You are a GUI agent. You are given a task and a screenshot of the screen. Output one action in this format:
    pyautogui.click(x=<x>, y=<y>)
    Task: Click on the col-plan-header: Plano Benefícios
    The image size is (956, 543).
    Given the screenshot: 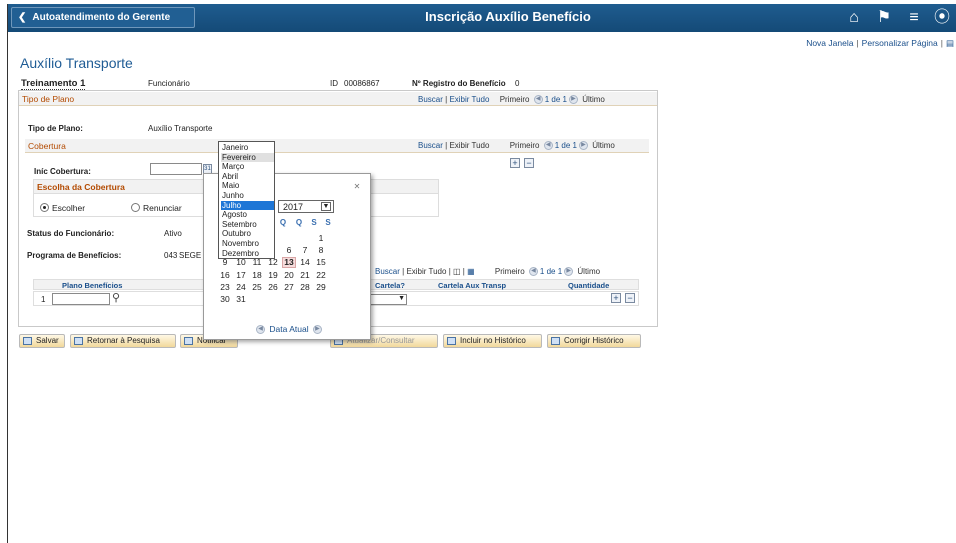 What is the action you would take?
    pyautogui.click(x=92, y=285)
    